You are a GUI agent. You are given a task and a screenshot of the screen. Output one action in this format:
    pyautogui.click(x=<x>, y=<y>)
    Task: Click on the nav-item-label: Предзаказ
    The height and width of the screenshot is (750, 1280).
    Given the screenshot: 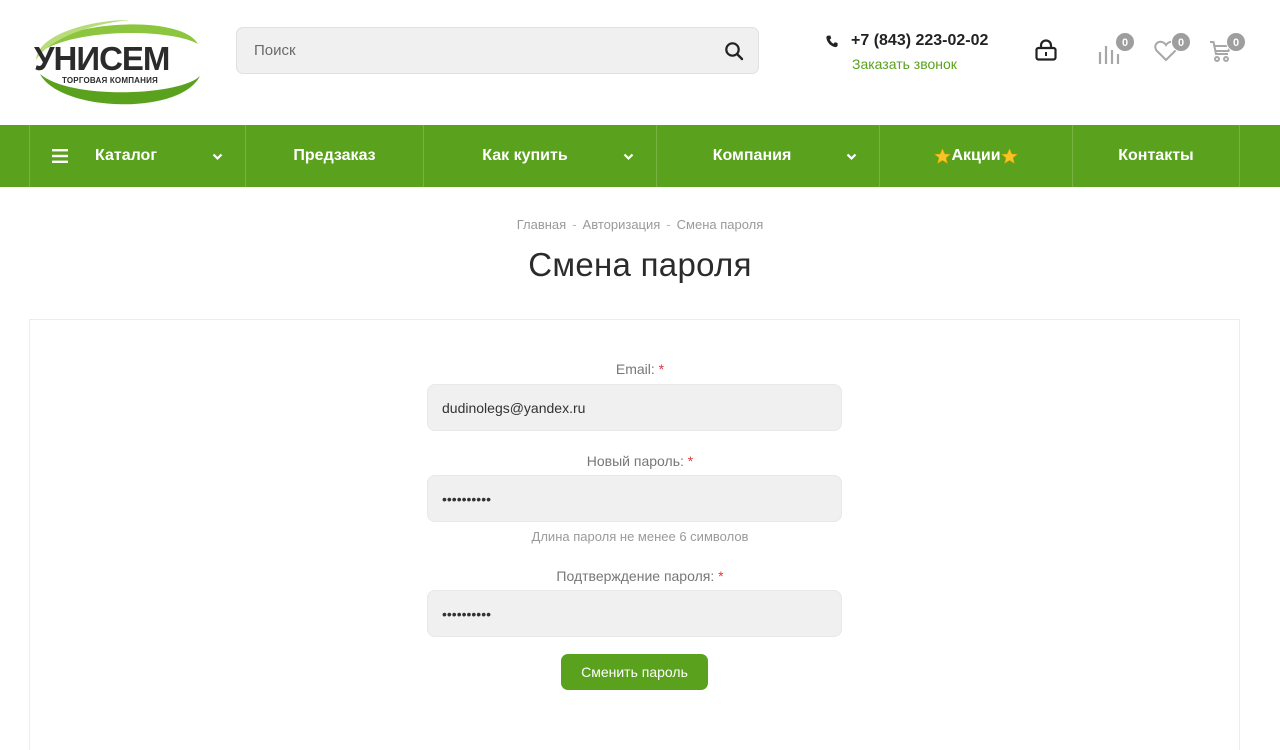 What is the action you would take?
    pyautogui.click(x=334, y=155)
    